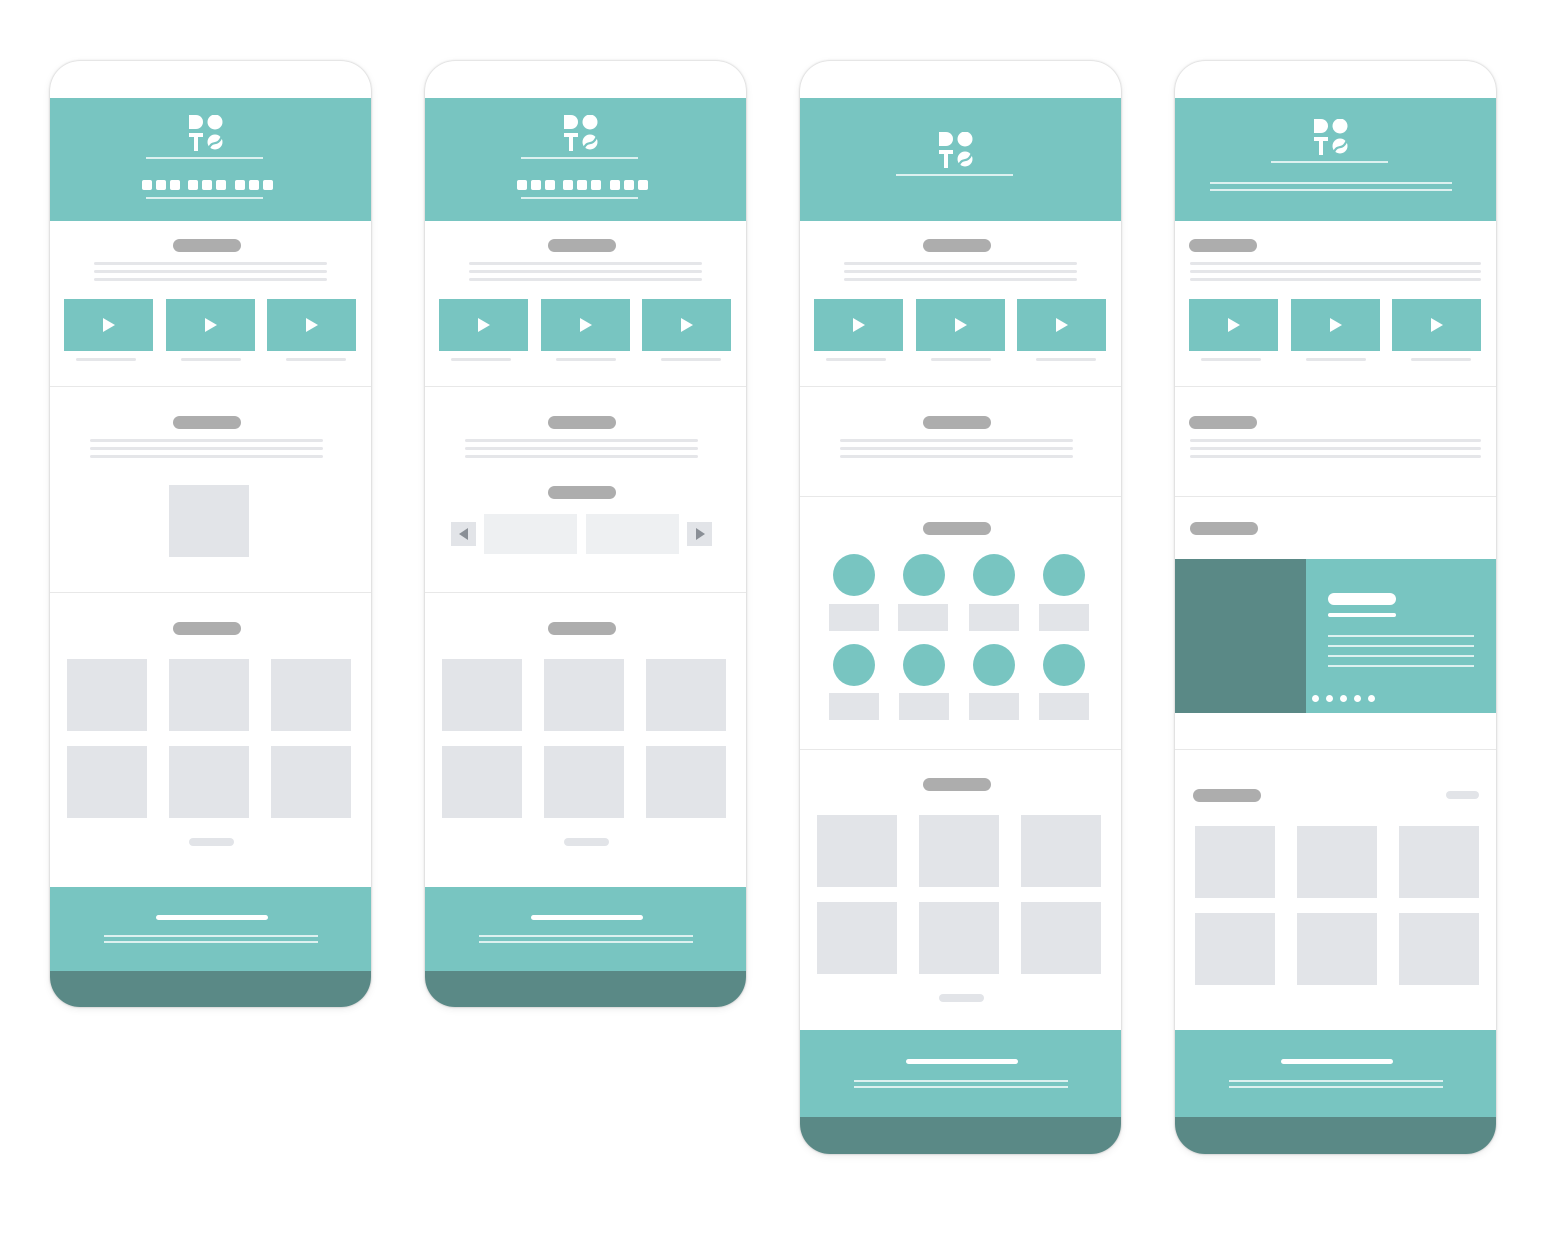 This screenshot has height=1236, width=1544. What do you see at coordinates (212, 917) in the screenshot?
I see `footer-title-line` at bounding box center [212, 917].